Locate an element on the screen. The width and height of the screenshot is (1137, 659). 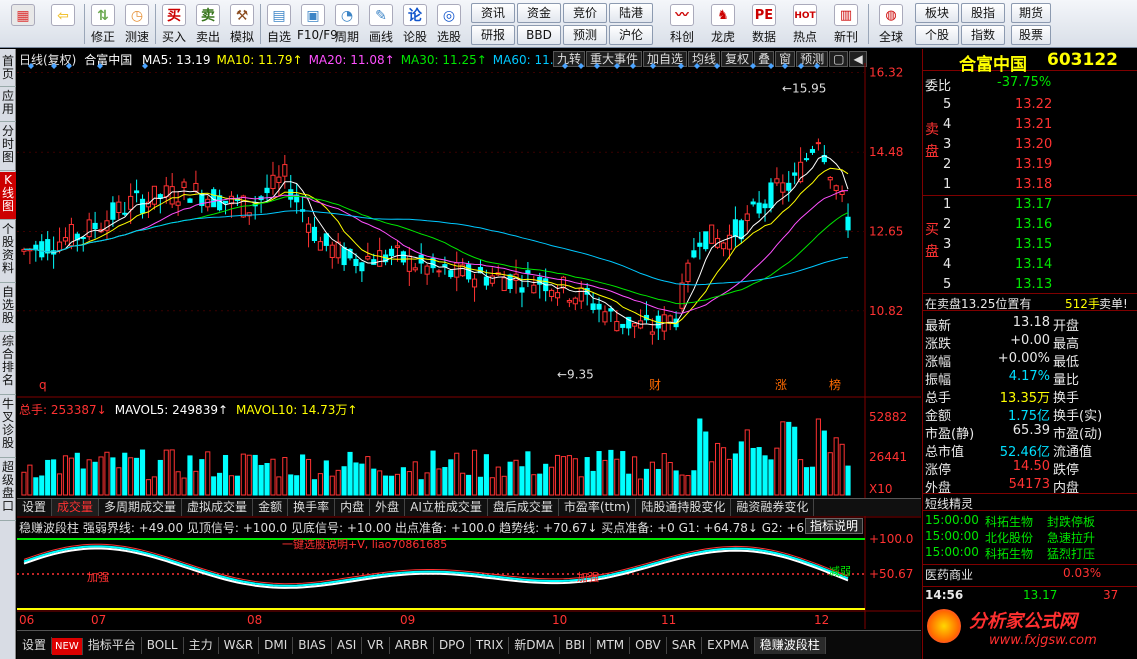
volume-bar is located at coordinates (836, 466).